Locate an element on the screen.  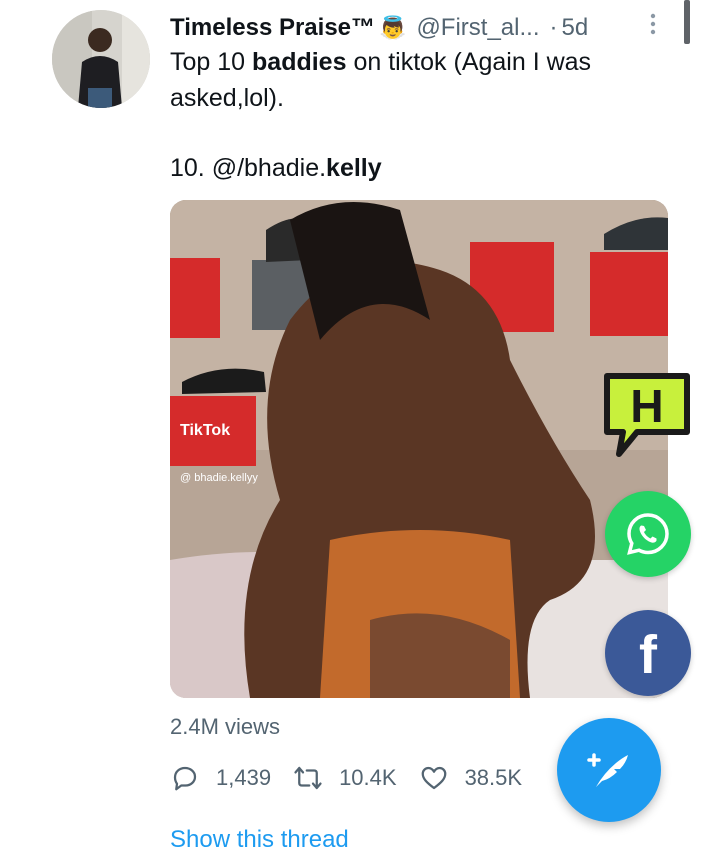
reply-button: 1,439 is located at coordinates (220, 778).